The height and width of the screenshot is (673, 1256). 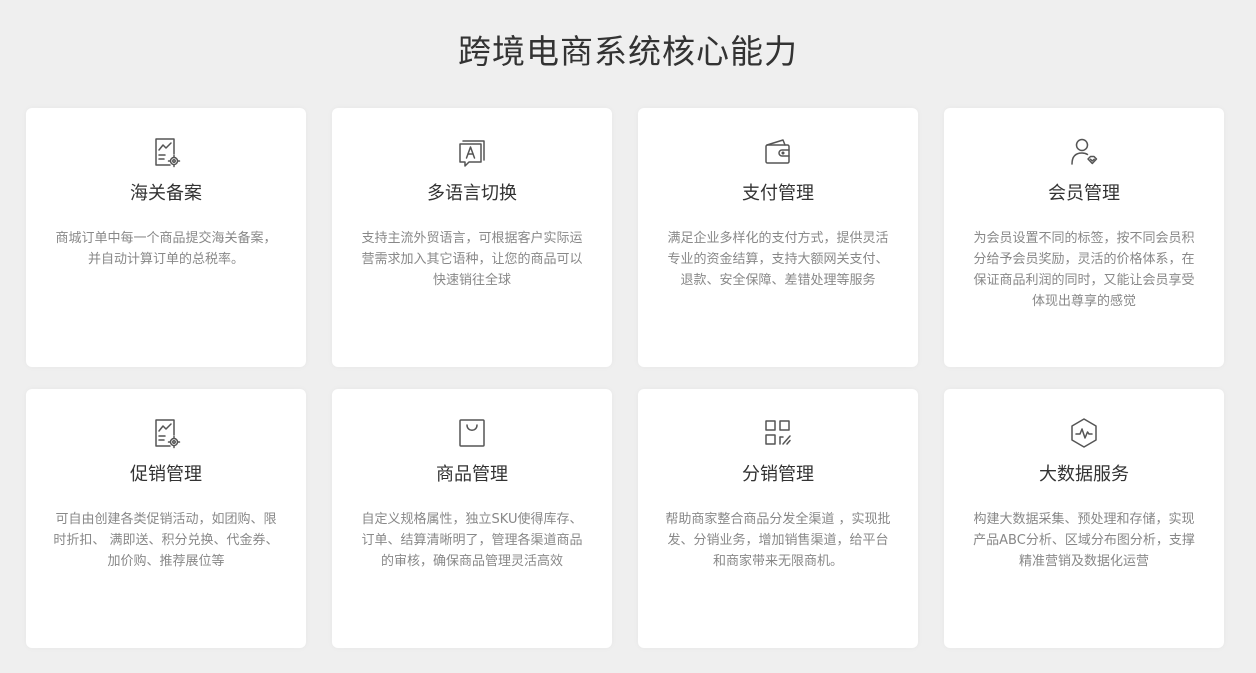 What do you see at coordinates (166, 474) in the screenshot?
I see `card-title: 促销管理` at bounding box center [166, 474].